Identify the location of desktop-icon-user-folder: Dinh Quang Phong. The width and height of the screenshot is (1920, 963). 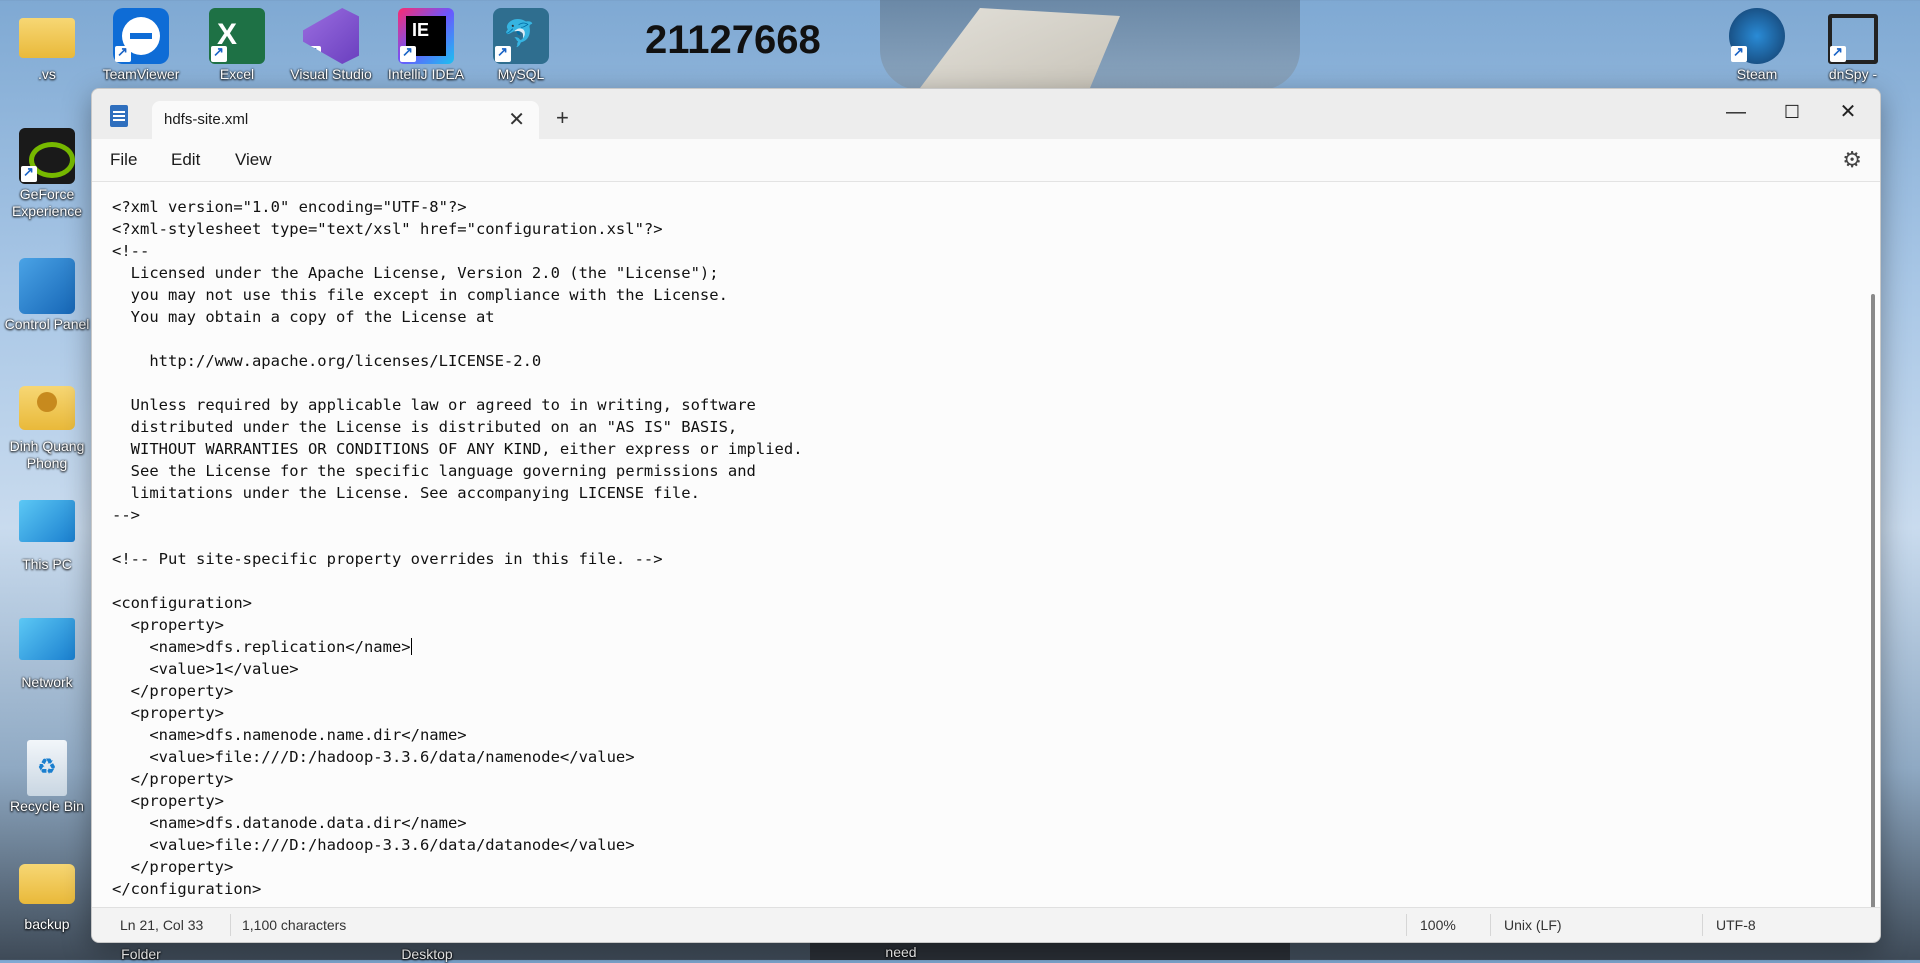
(47, 426).